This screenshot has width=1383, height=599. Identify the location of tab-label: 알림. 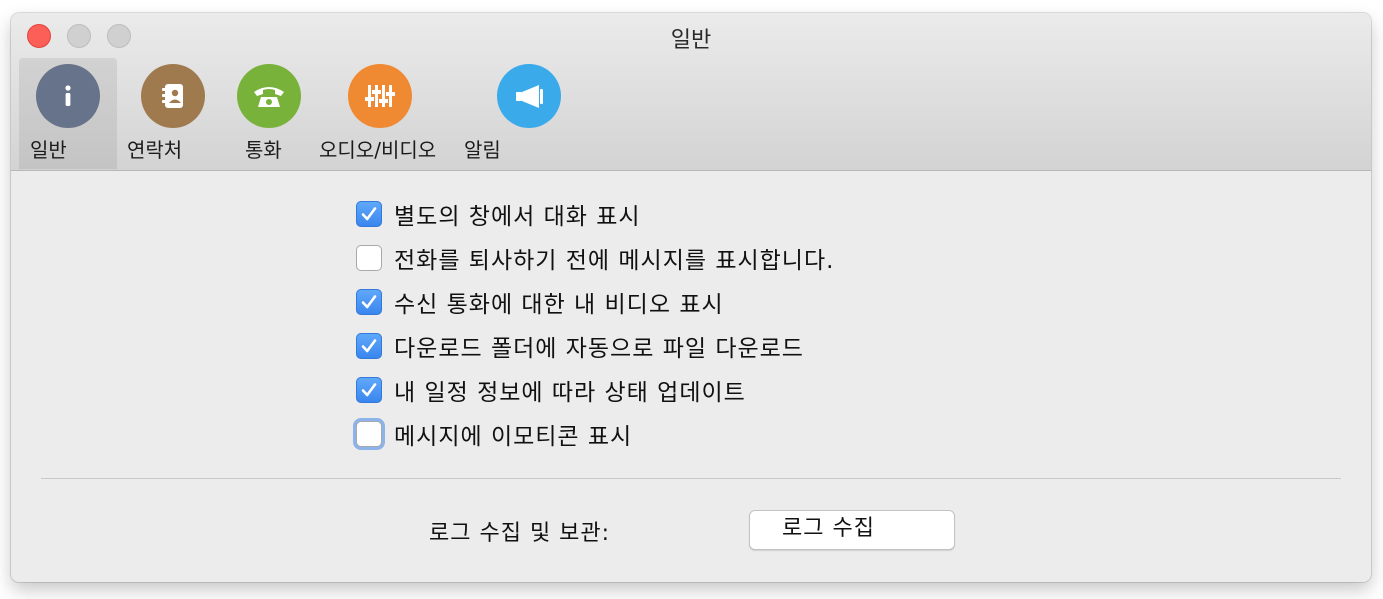
(482, 150).